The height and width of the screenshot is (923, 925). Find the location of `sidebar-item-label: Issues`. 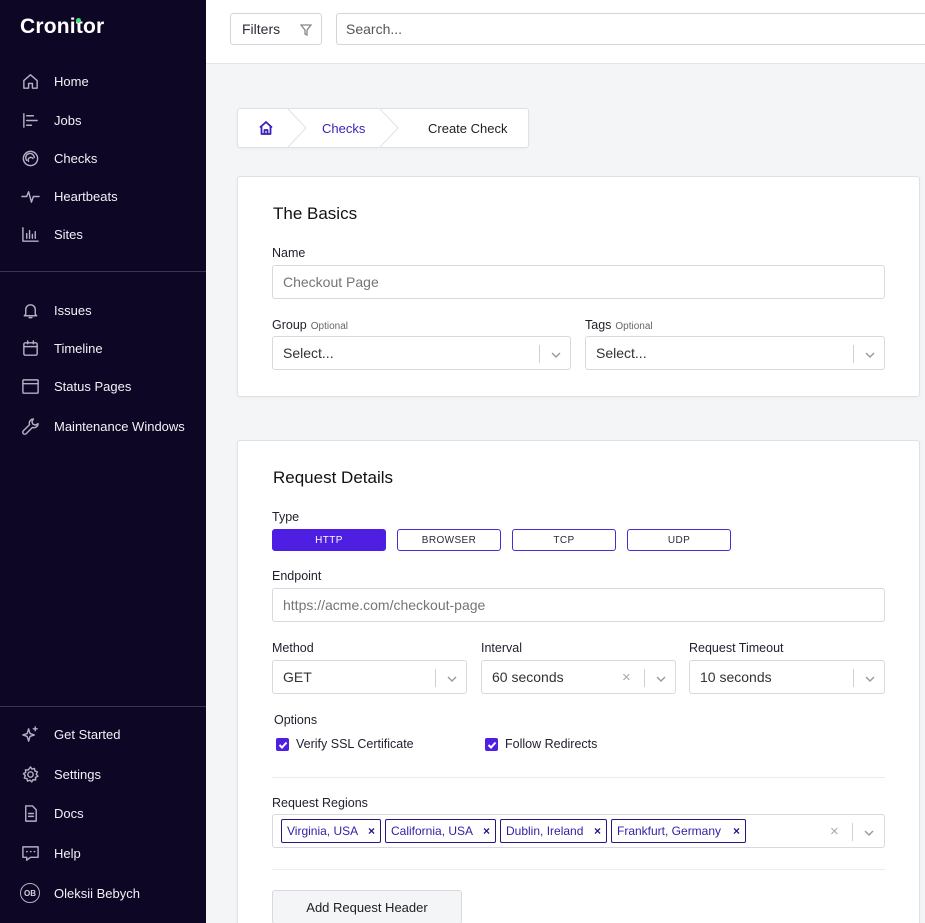

sidebar-item-label: Issues is located at coordinates (73, 310).